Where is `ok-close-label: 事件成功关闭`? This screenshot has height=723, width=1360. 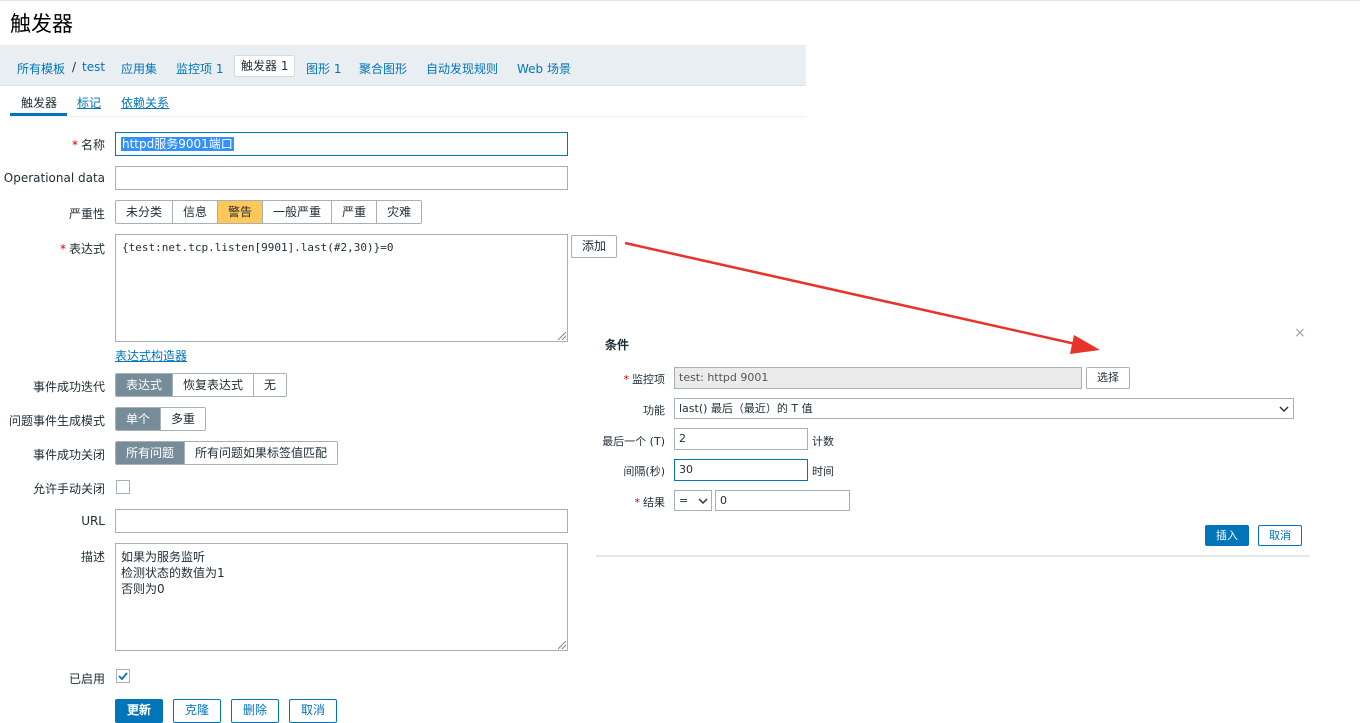
ok-close-label: 事件成功关闭 is located at coordinates (68, 455).